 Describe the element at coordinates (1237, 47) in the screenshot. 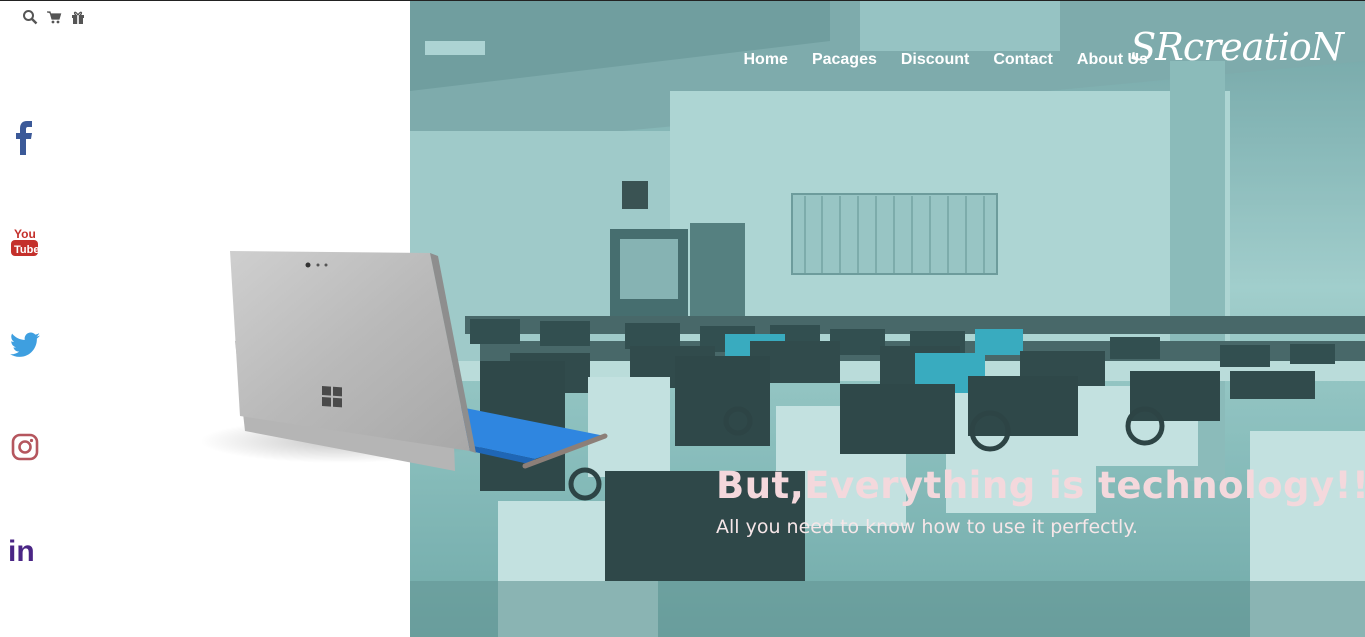

I see `brand-logo: SRcreatioN` at that location.